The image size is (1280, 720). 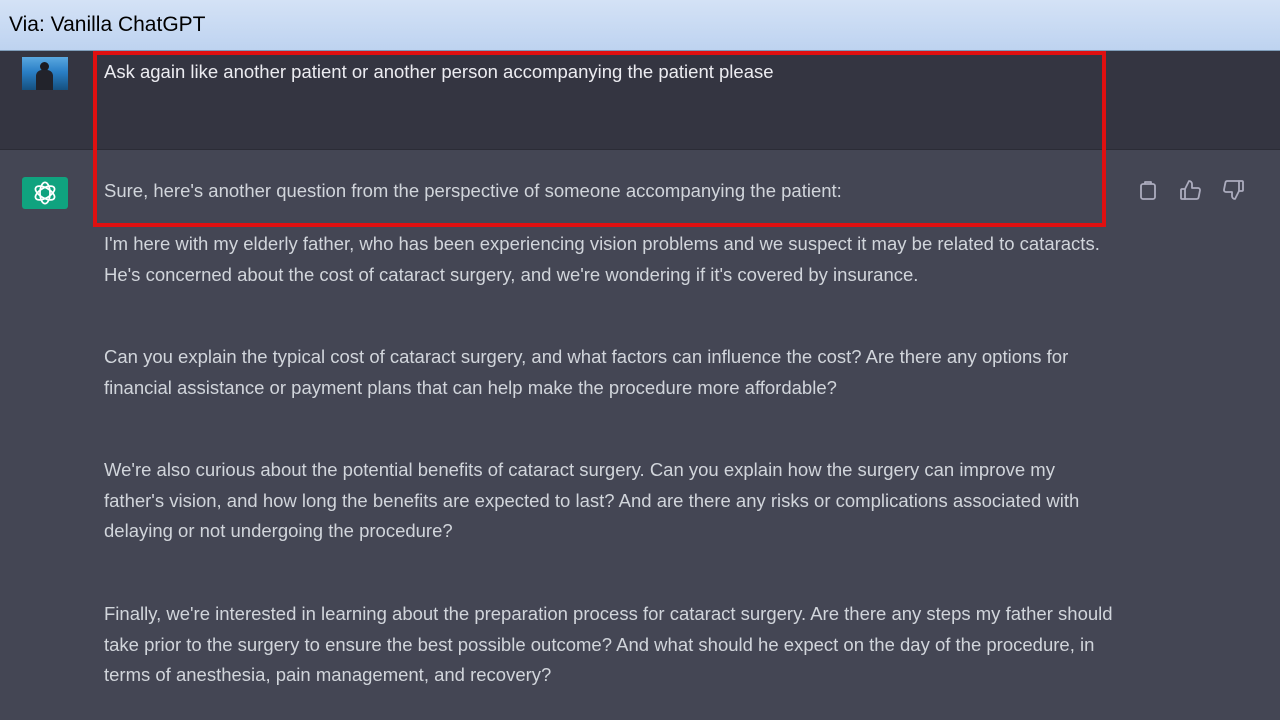 I want to click on openai-logo-icon, so click(x=45, y=193).